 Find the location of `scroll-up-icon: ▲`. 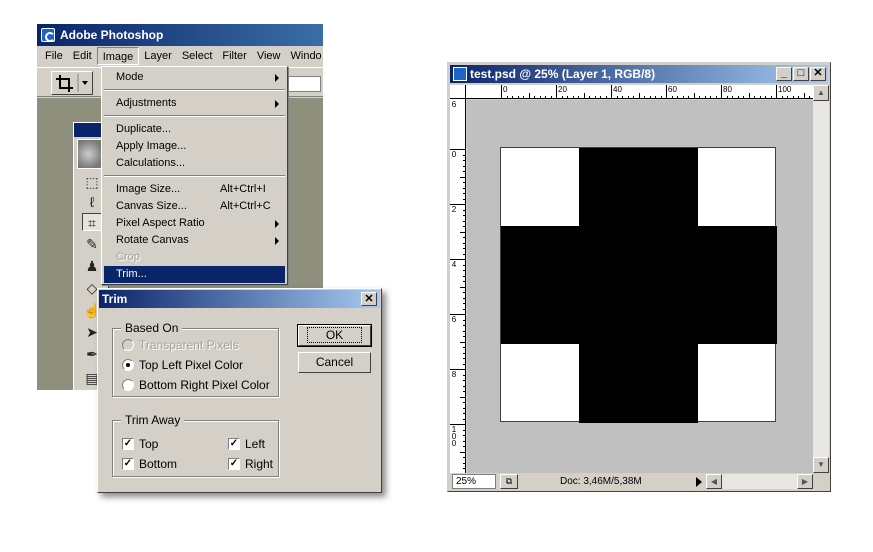

scroll-up-icon: ▲ is located at coordinates (821, 93).